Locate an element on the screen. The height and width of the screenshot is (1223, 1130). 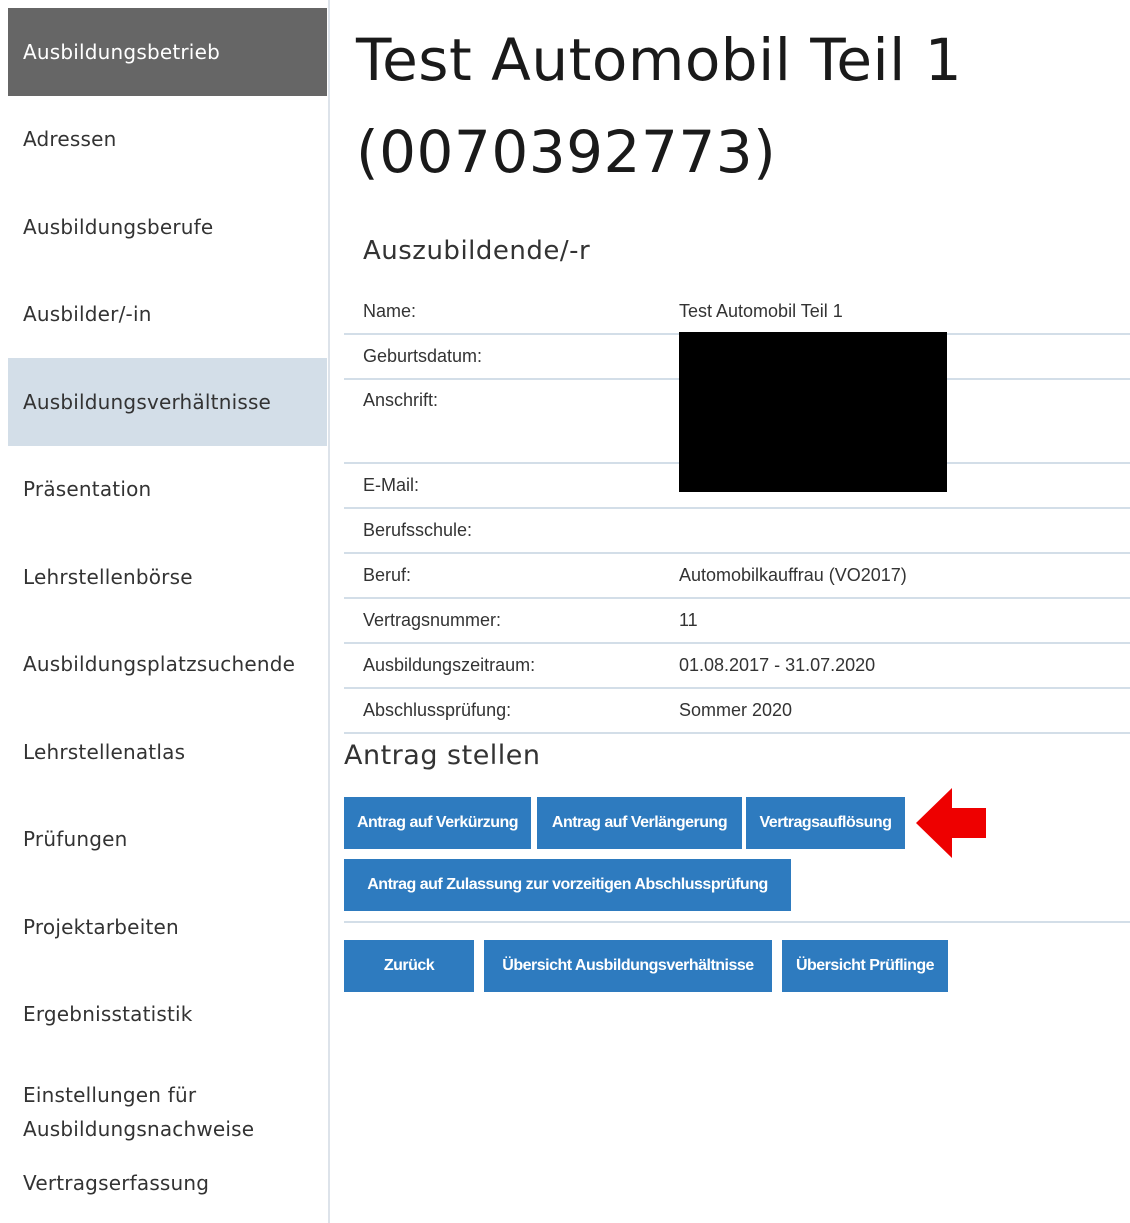
antrag-verlaengerung-button: Antrag auf Verlängerung is located at coordinates (639, 823).